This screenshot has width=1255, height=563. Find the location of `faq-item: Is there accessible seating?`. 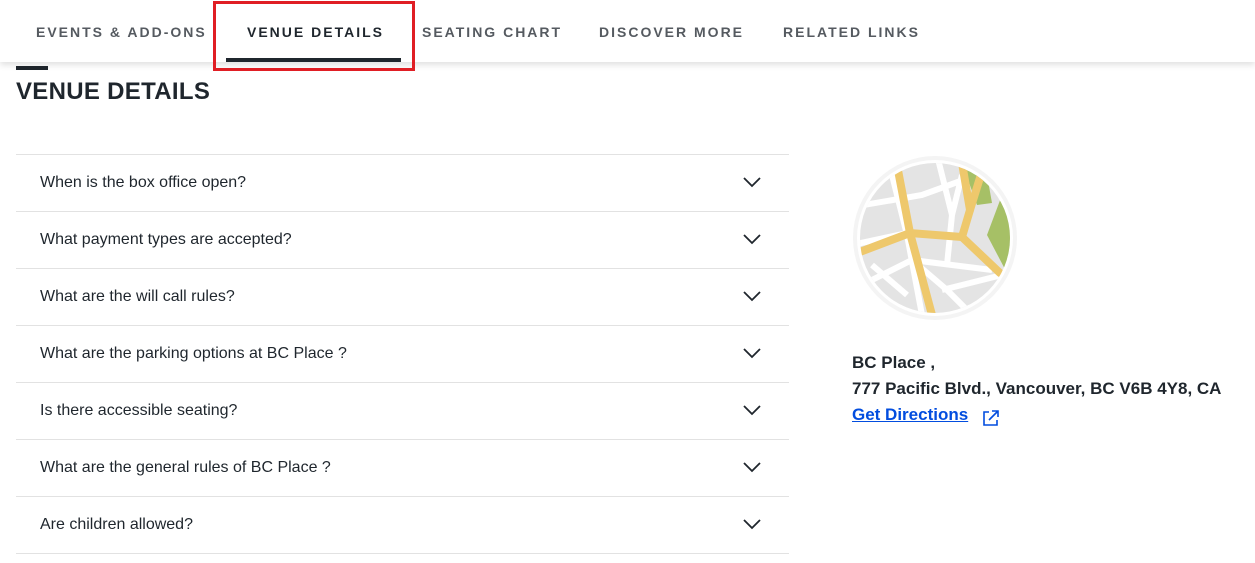

faq-item: Is there accessible seating? is located at coordinates (402, 411).